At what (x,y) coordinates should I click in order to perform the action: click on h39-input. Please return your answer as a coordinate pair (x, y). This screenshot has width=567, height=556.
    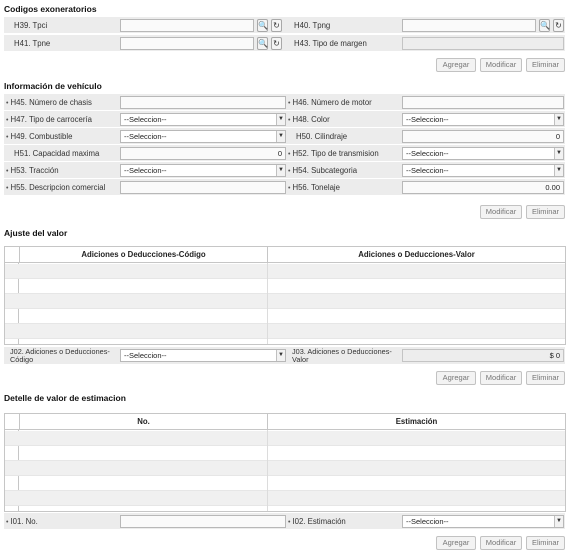
    Looking at the image, I should click on (187, 25).